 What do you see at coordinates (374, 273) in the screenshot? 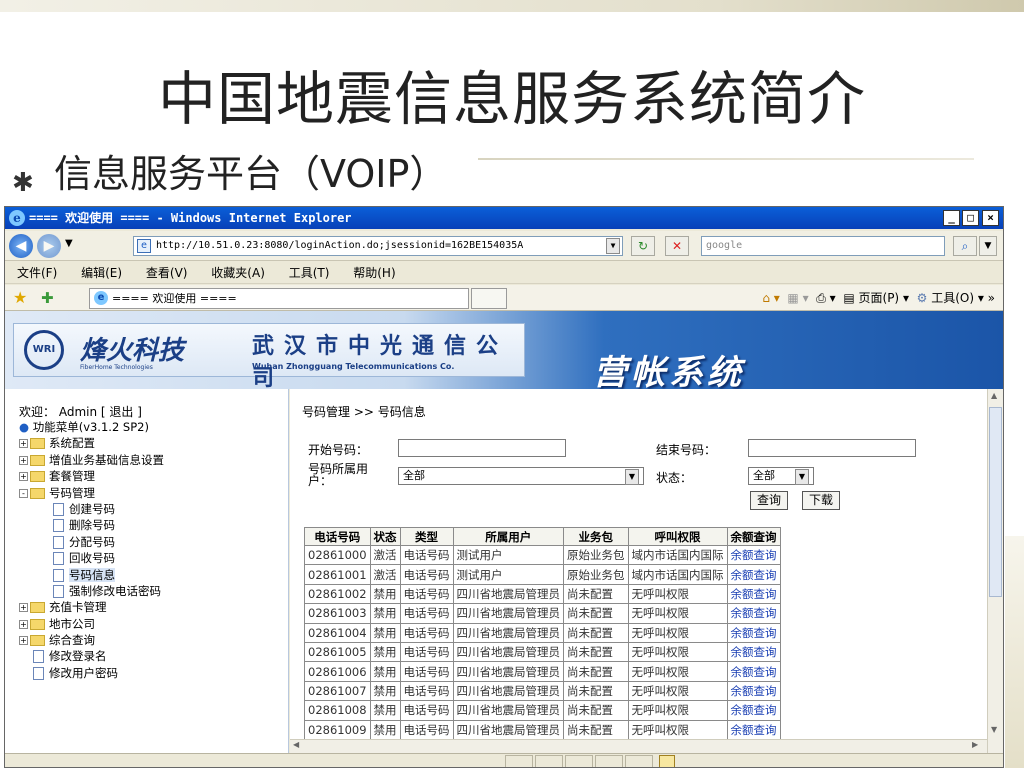
I see `menu-help: 帮助(H)` at bounding box center [374, 273].